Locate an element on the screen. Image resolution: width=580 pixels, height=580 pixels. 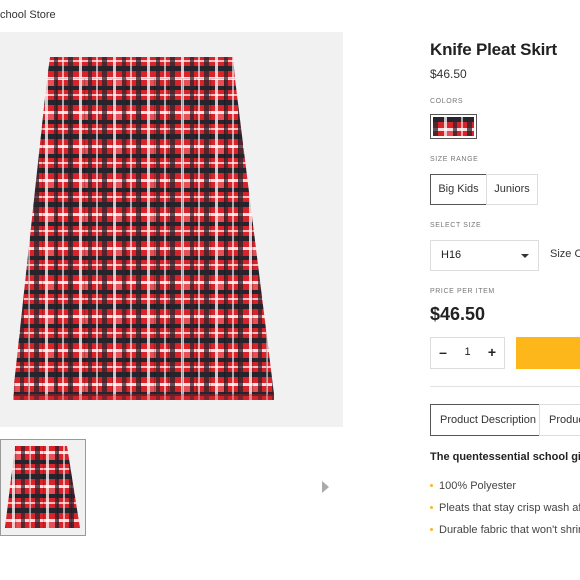
product-title: Knife Pleat Skirt is located at coordinates (493, 49).